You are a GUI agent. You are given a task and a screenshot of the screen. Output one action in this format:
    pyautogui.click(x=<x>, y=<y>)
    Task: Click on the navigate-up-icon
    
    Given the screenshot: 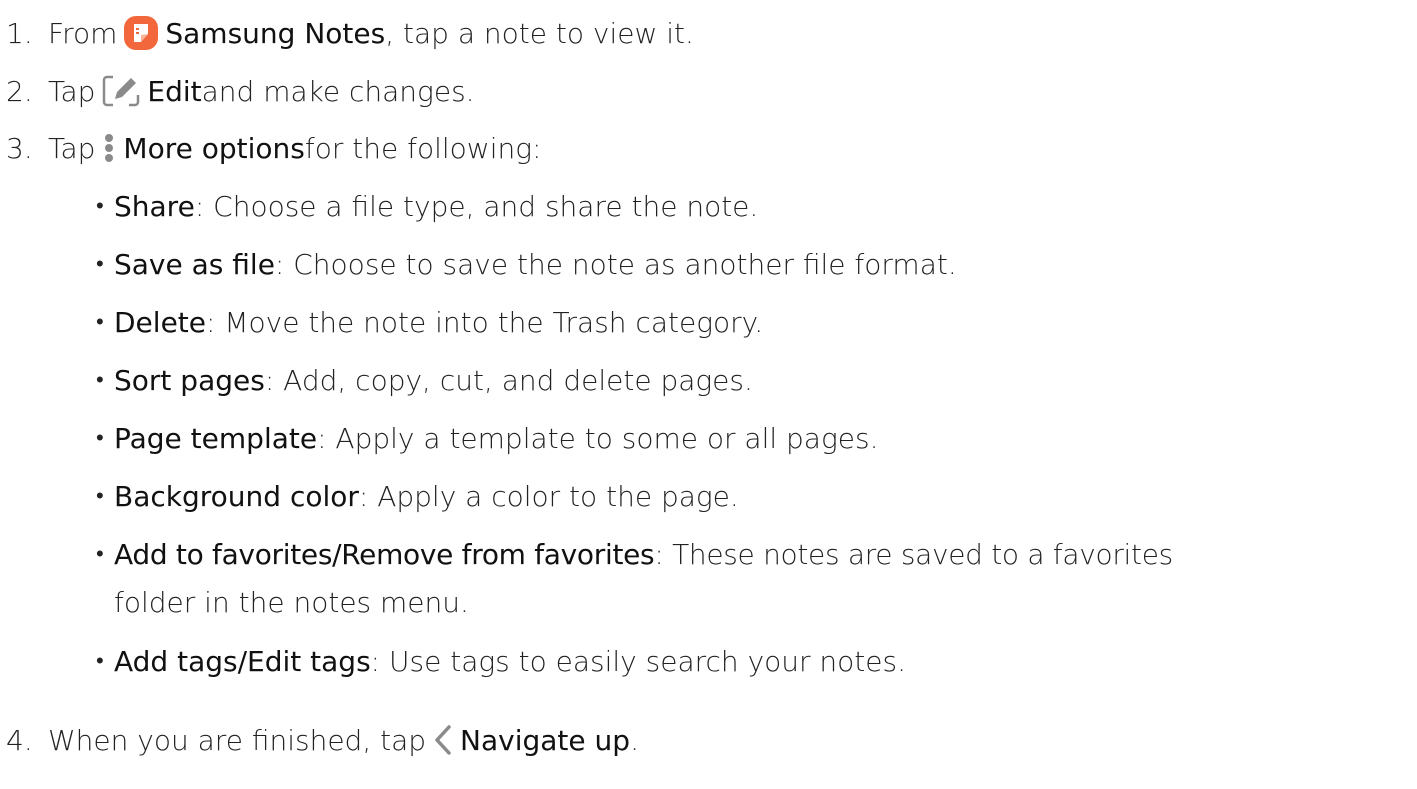 What is the action you would take?
    pyautogui.click(x=443, y=740)
    